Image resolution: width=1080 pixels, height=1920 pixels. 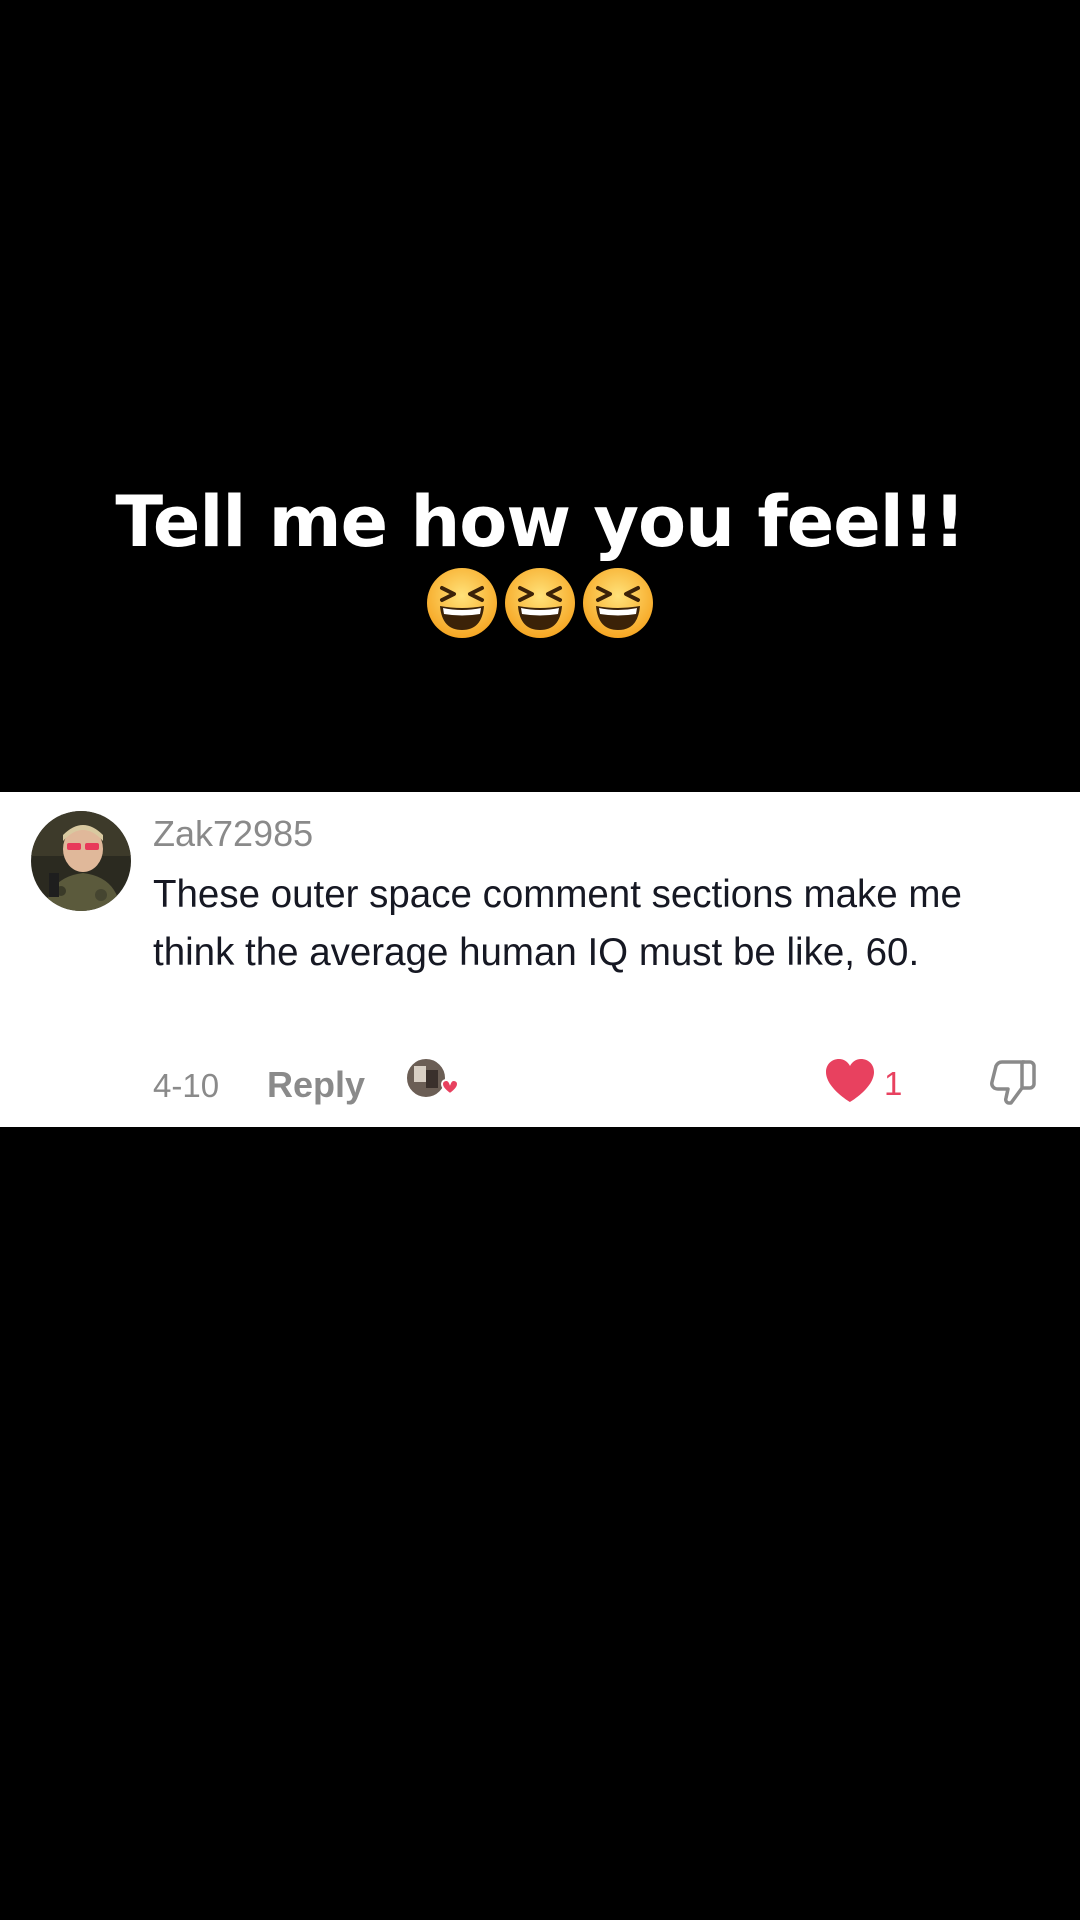 What do you see at coordinates (1013, 1081) in the screenshot?
I see `thumbs-down-icon` at bounding box center [1013, 1081].